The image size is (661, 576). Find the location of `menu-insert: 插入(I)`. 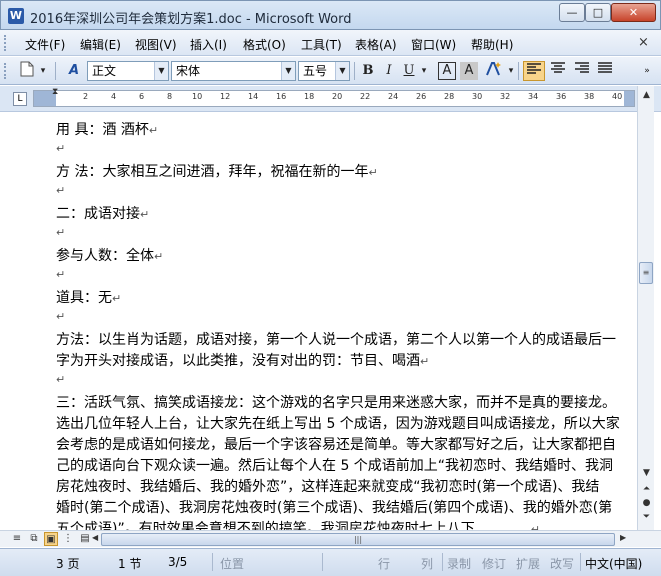

menu-insert: 插入(I) is located at coordinates (208, 44).